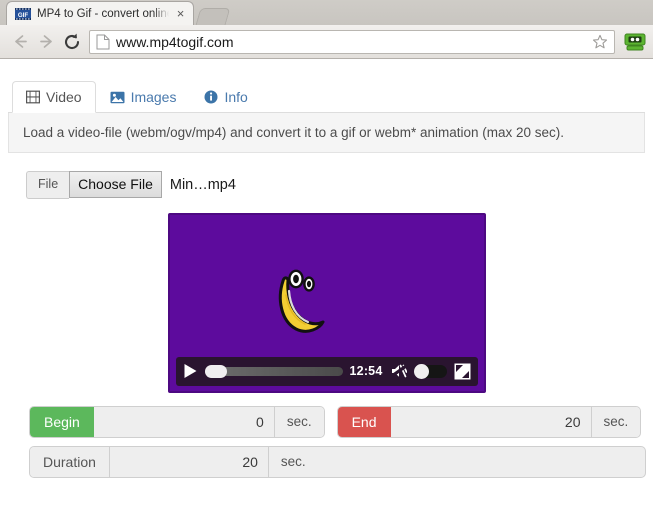 The width and height of the screenshot is (653, 512). What do you see at coordinates (103, 13) in the screenshot?
I see `browser-tab-title: MP4 to Gif - convert online` at bounding box center [103, 13].